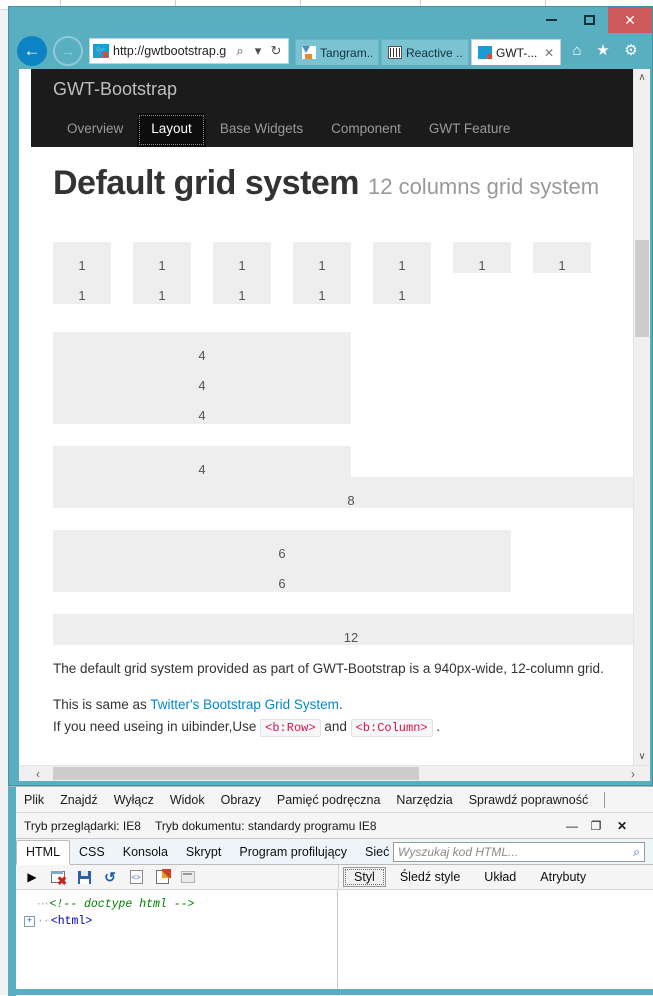 The image size is (653, 996). Describe the element at coordinates (329, 800) in the screenshot. I see `menu-item-pamiec-podreczna: Pamięć podręczna` at that location.